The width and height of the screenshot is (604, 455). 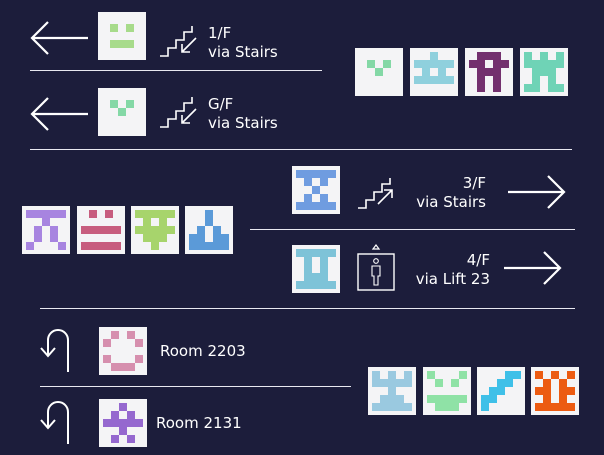 I want to click on divider, so click(x=307, y=308).